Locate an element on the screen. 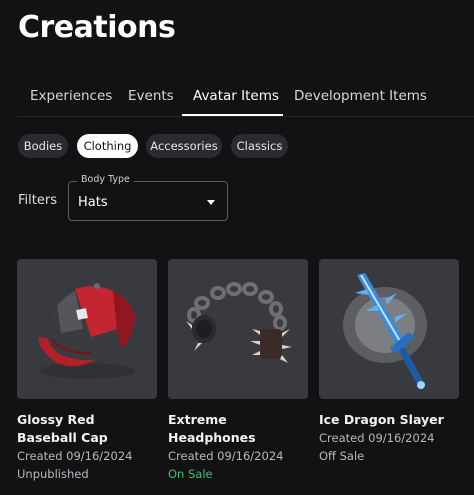 This screenshot has width=474, height=495. body-type-value: Hats is located at coordinates (93, 202).